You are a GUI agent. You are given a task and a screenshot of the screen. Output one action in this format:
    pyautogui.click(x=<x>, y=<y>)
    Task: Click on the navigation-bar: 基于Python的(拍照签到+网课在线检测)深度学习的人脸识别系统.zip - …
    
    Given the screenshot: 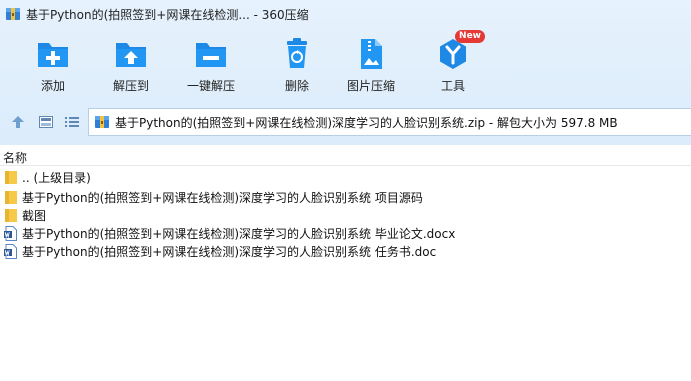 What is the action you would take?
    pyautogui.click(x=345, y=122)
    